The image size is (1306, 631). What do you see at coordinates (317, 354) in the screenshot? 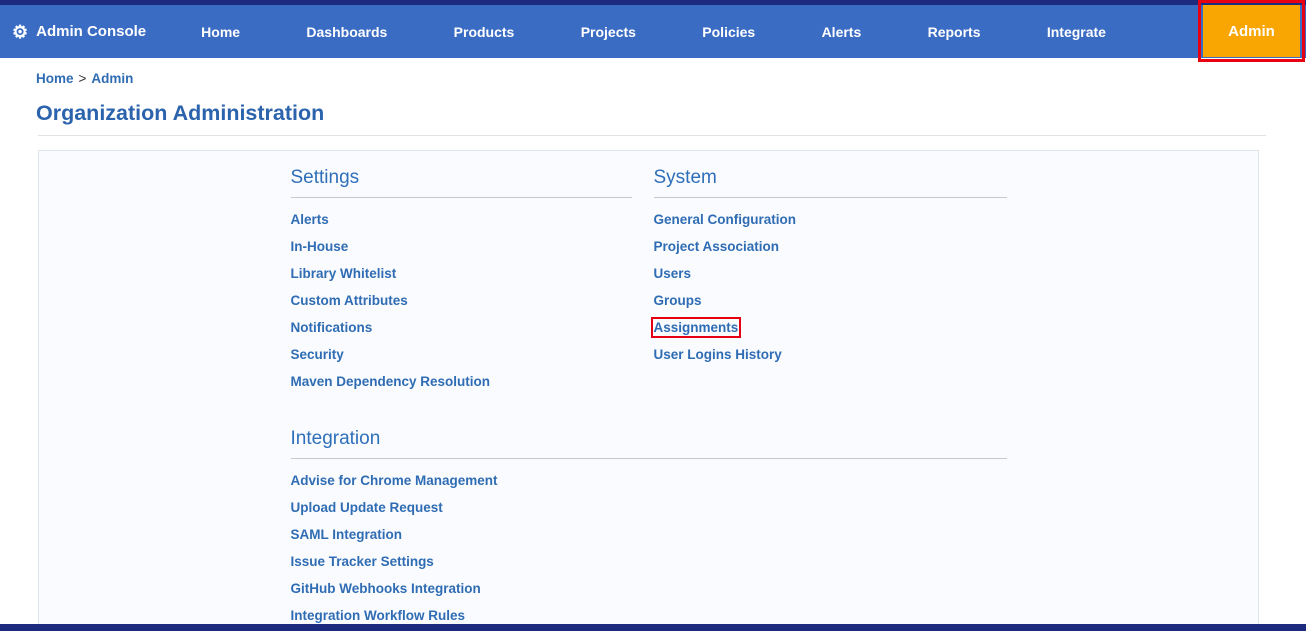
I see `link-security: Security` at bounding box center [317, 354].